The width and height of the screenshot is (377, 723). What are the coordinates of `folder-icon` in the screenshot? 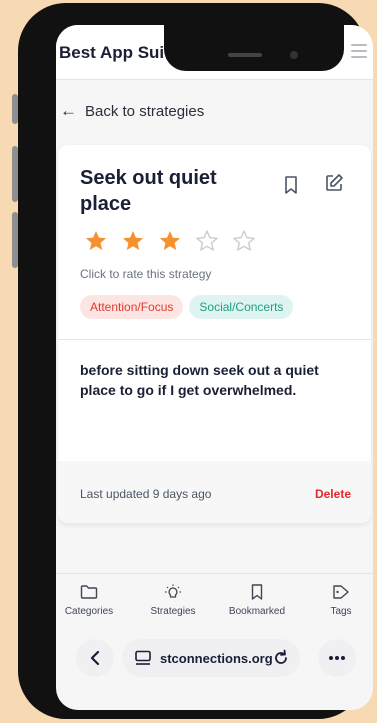 It's located at (89, 592).